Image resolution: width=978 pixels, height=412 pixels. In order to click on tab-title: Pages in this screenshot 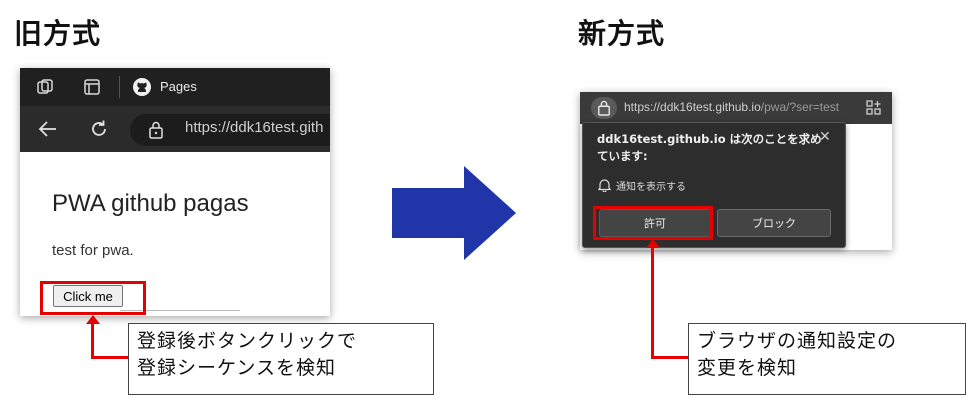, I will do `click(178, 86)`.